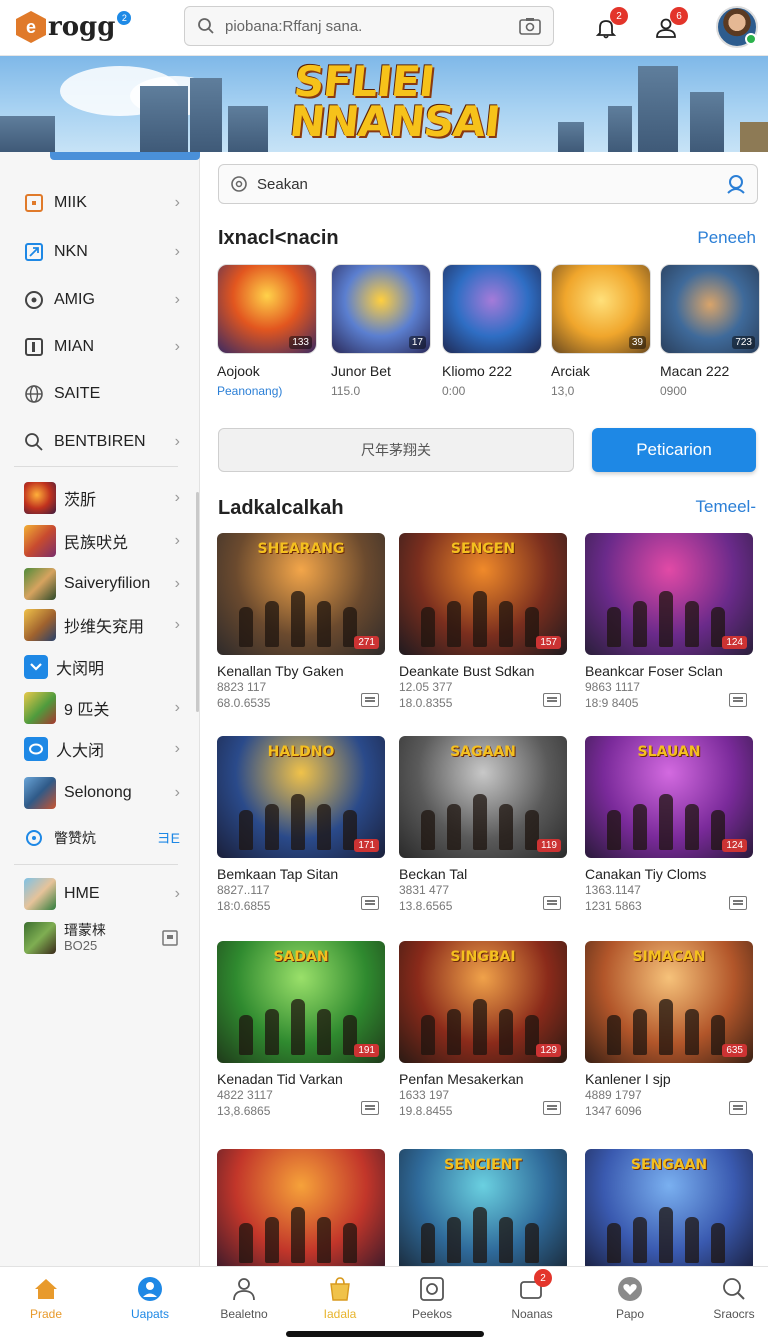  What do you see at coordinates (100, 667) in the screenshot?
I see `sidebar-game-5: 大闵明` at bounding box center [100, 667].